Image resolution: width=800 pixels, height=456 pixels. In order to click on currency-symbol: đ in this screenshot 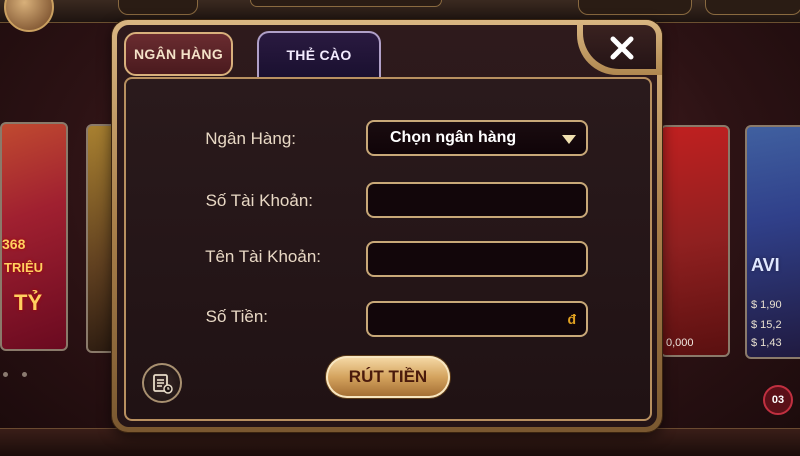, I will do `click(571, 319)`.